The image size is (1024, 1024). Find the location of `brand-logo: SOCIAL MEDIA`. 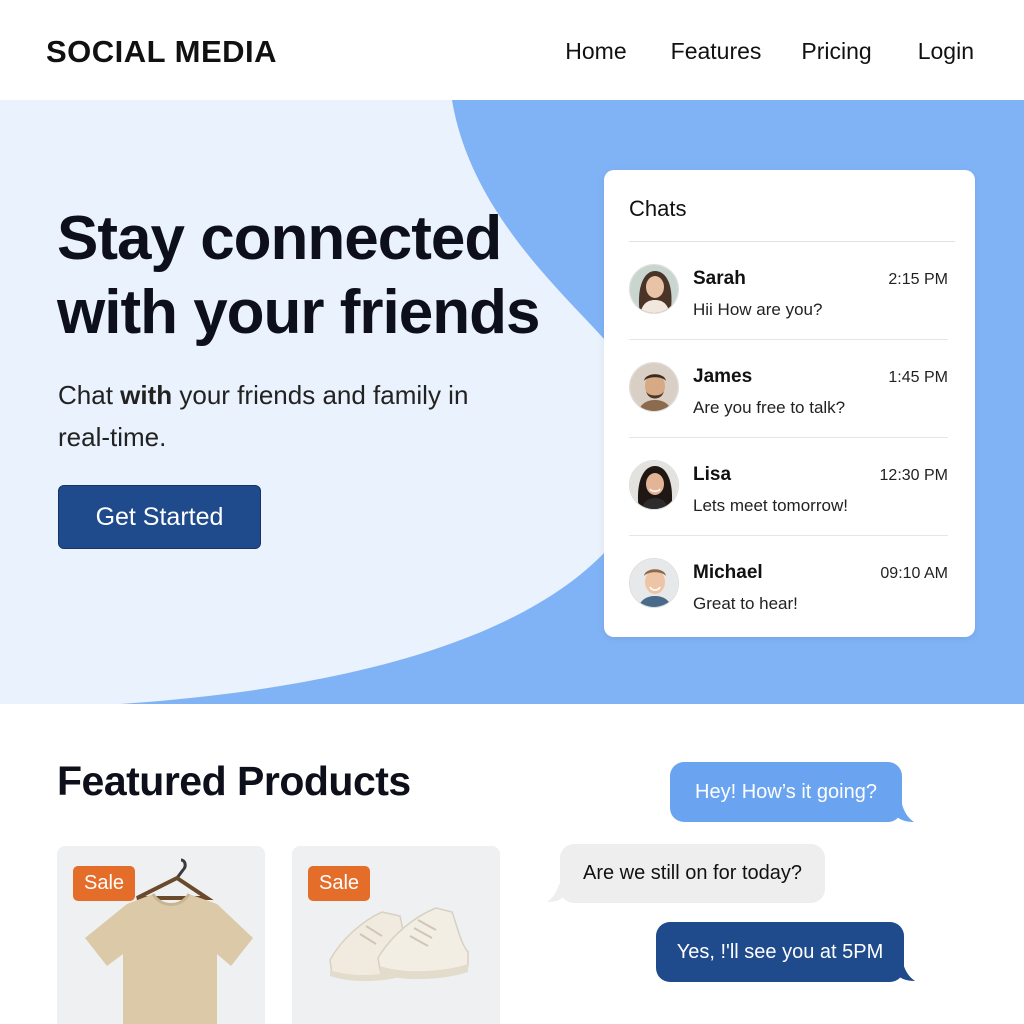

brand-logo: SOCIAL MEDIA is located at coordinates (161, 52).